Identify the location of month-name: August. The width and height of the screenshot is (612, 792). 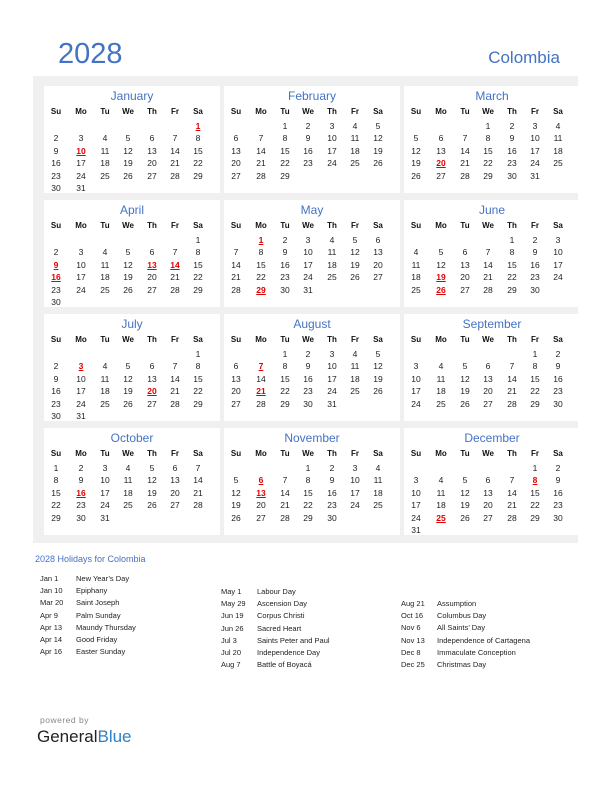
(312, 324).